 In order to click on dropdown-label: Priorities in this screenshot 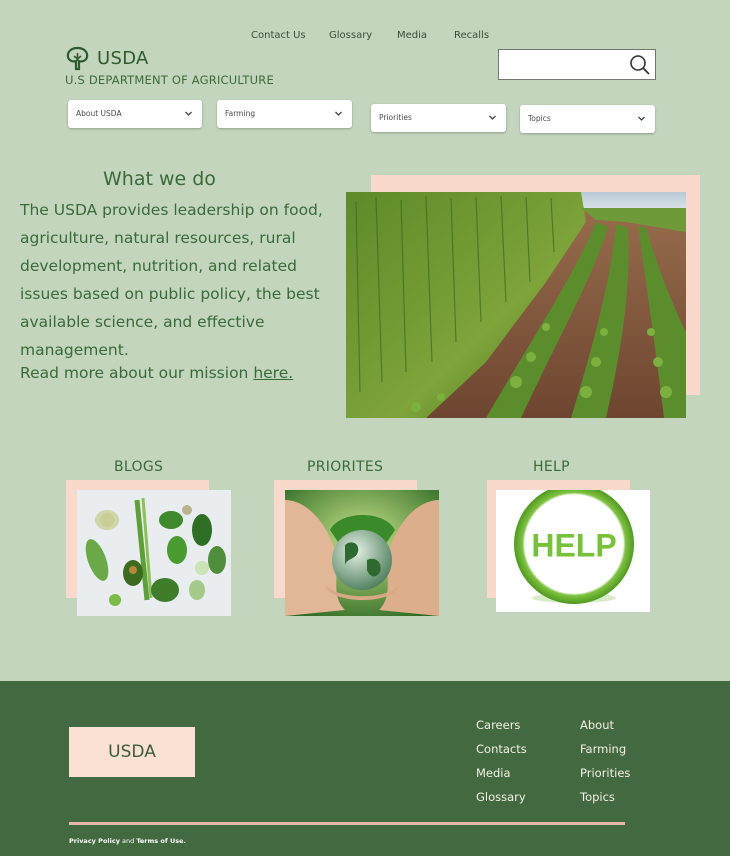, I will do `click(395, 117)`.